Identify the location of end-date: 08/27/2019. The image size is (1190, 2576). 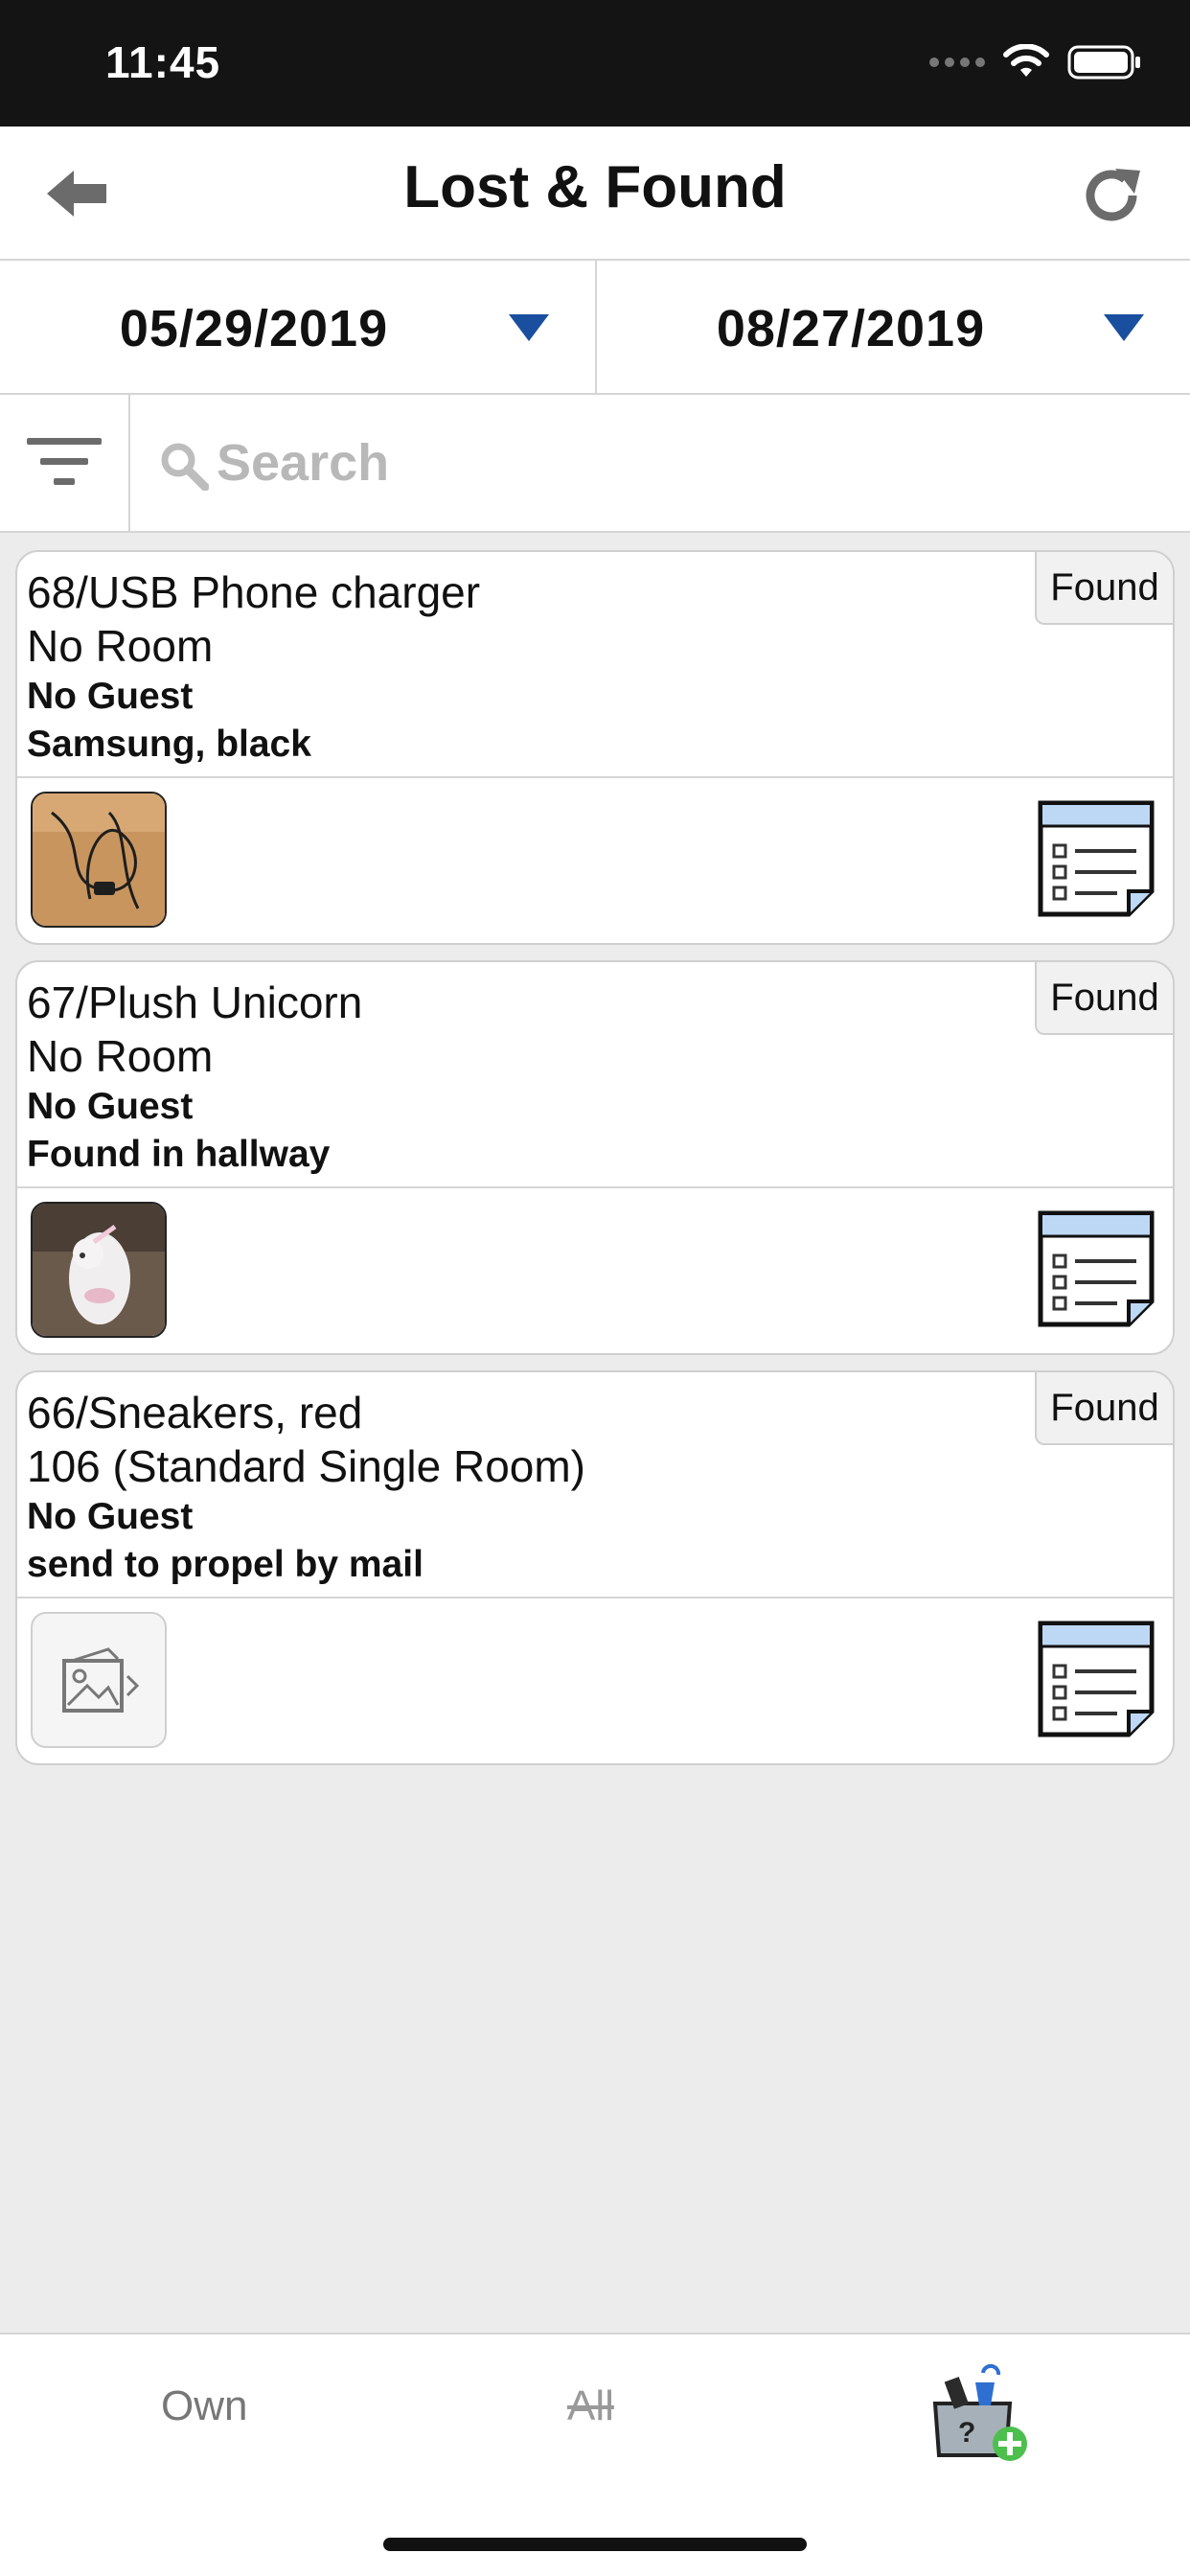
(851, 328).